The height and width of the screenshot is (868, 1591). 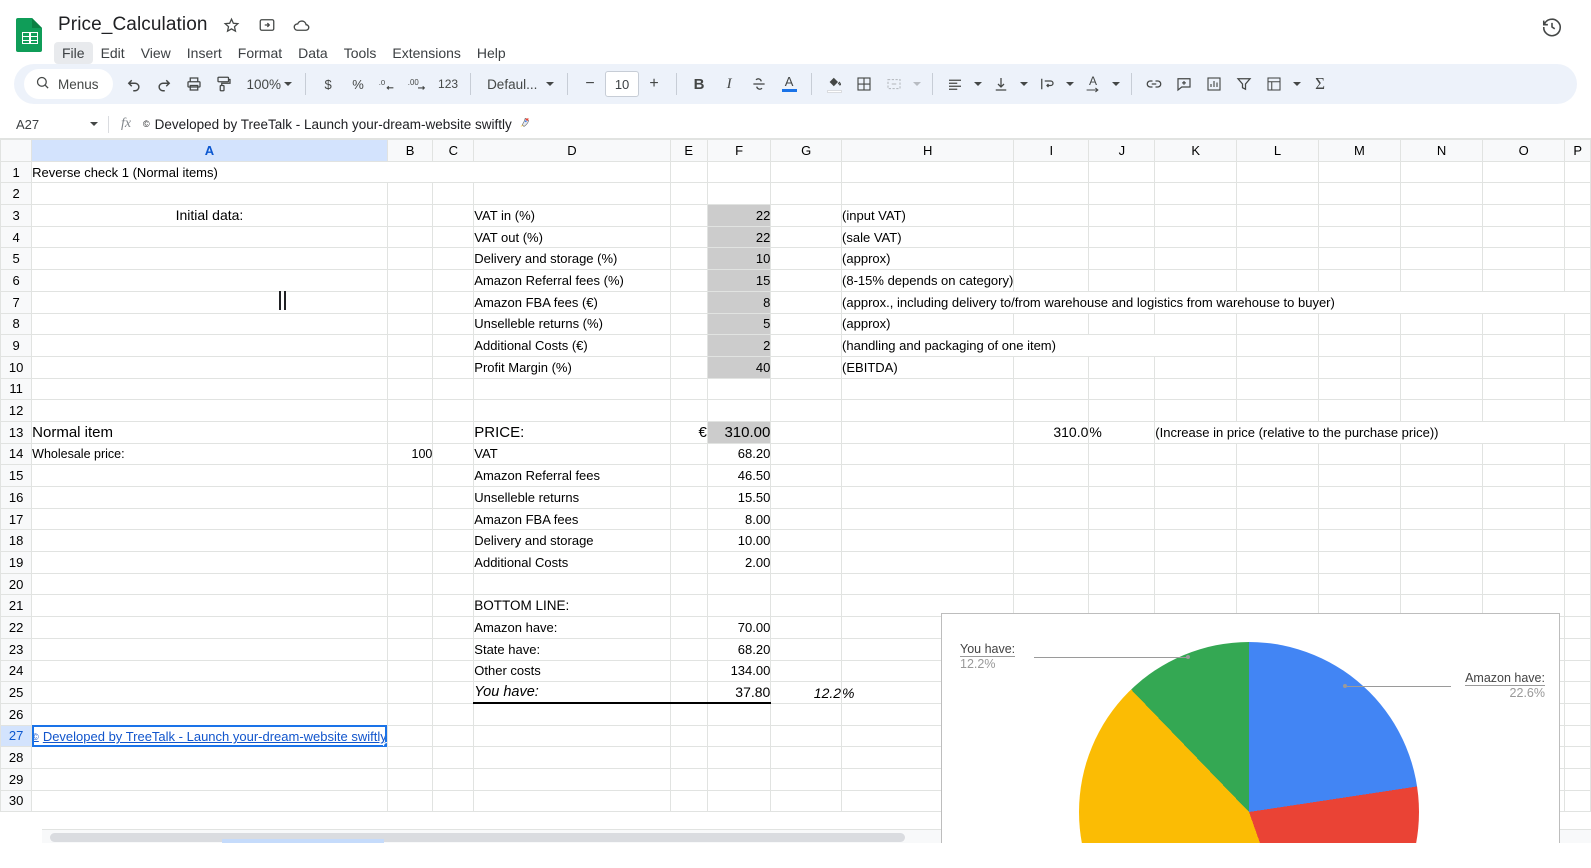 I want to click on cell-b22, so click(x=410, y=627).